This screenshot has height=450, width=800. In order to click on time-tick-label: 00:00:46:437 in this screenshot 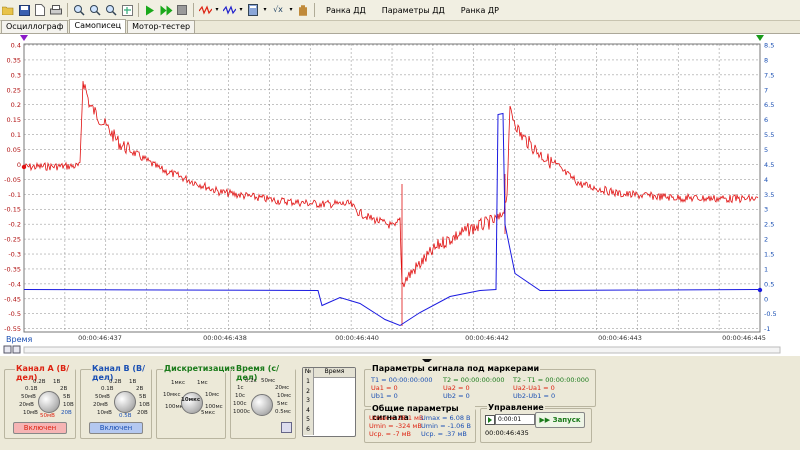, I will do `click(100, 338)`.